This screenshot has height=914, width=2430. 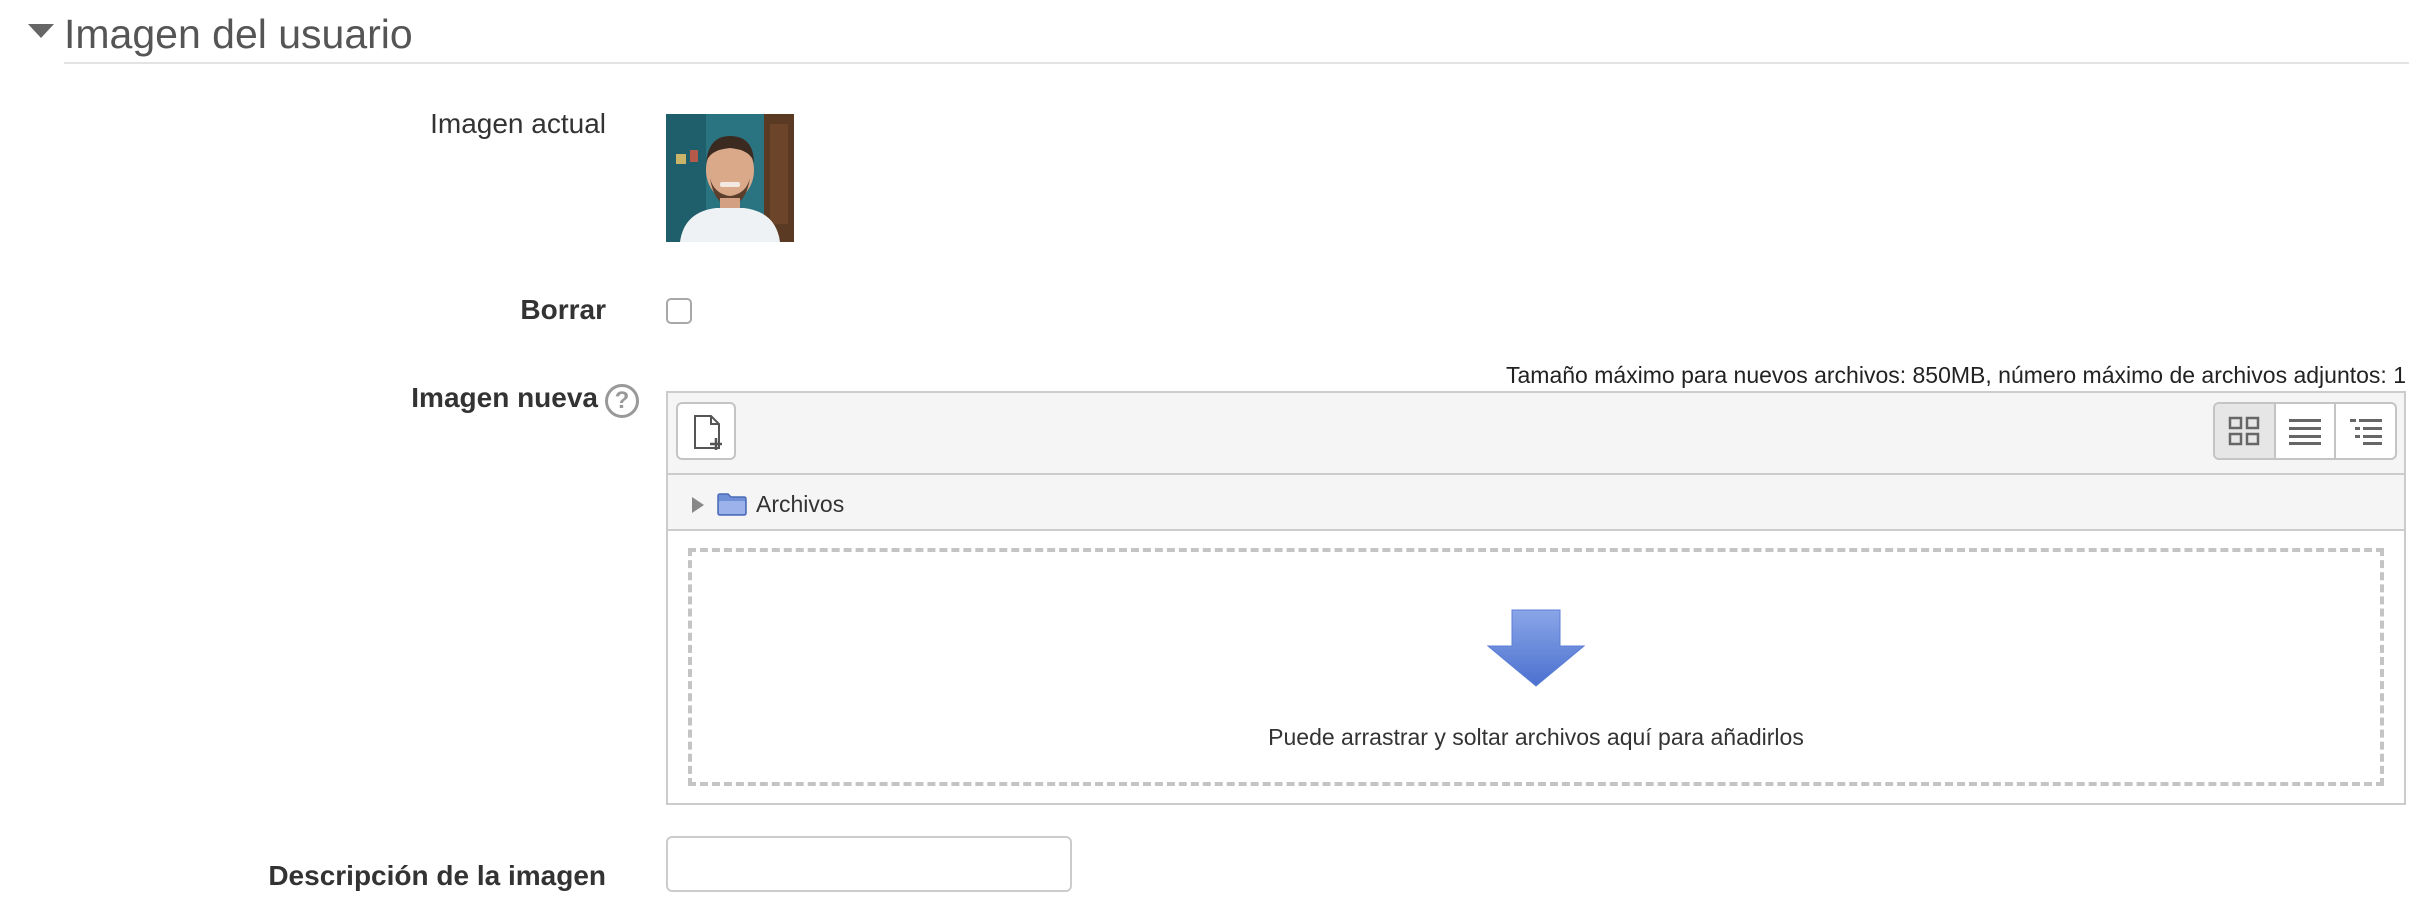 I want to click on icons-view-icon, so click(x=2244, y=431).